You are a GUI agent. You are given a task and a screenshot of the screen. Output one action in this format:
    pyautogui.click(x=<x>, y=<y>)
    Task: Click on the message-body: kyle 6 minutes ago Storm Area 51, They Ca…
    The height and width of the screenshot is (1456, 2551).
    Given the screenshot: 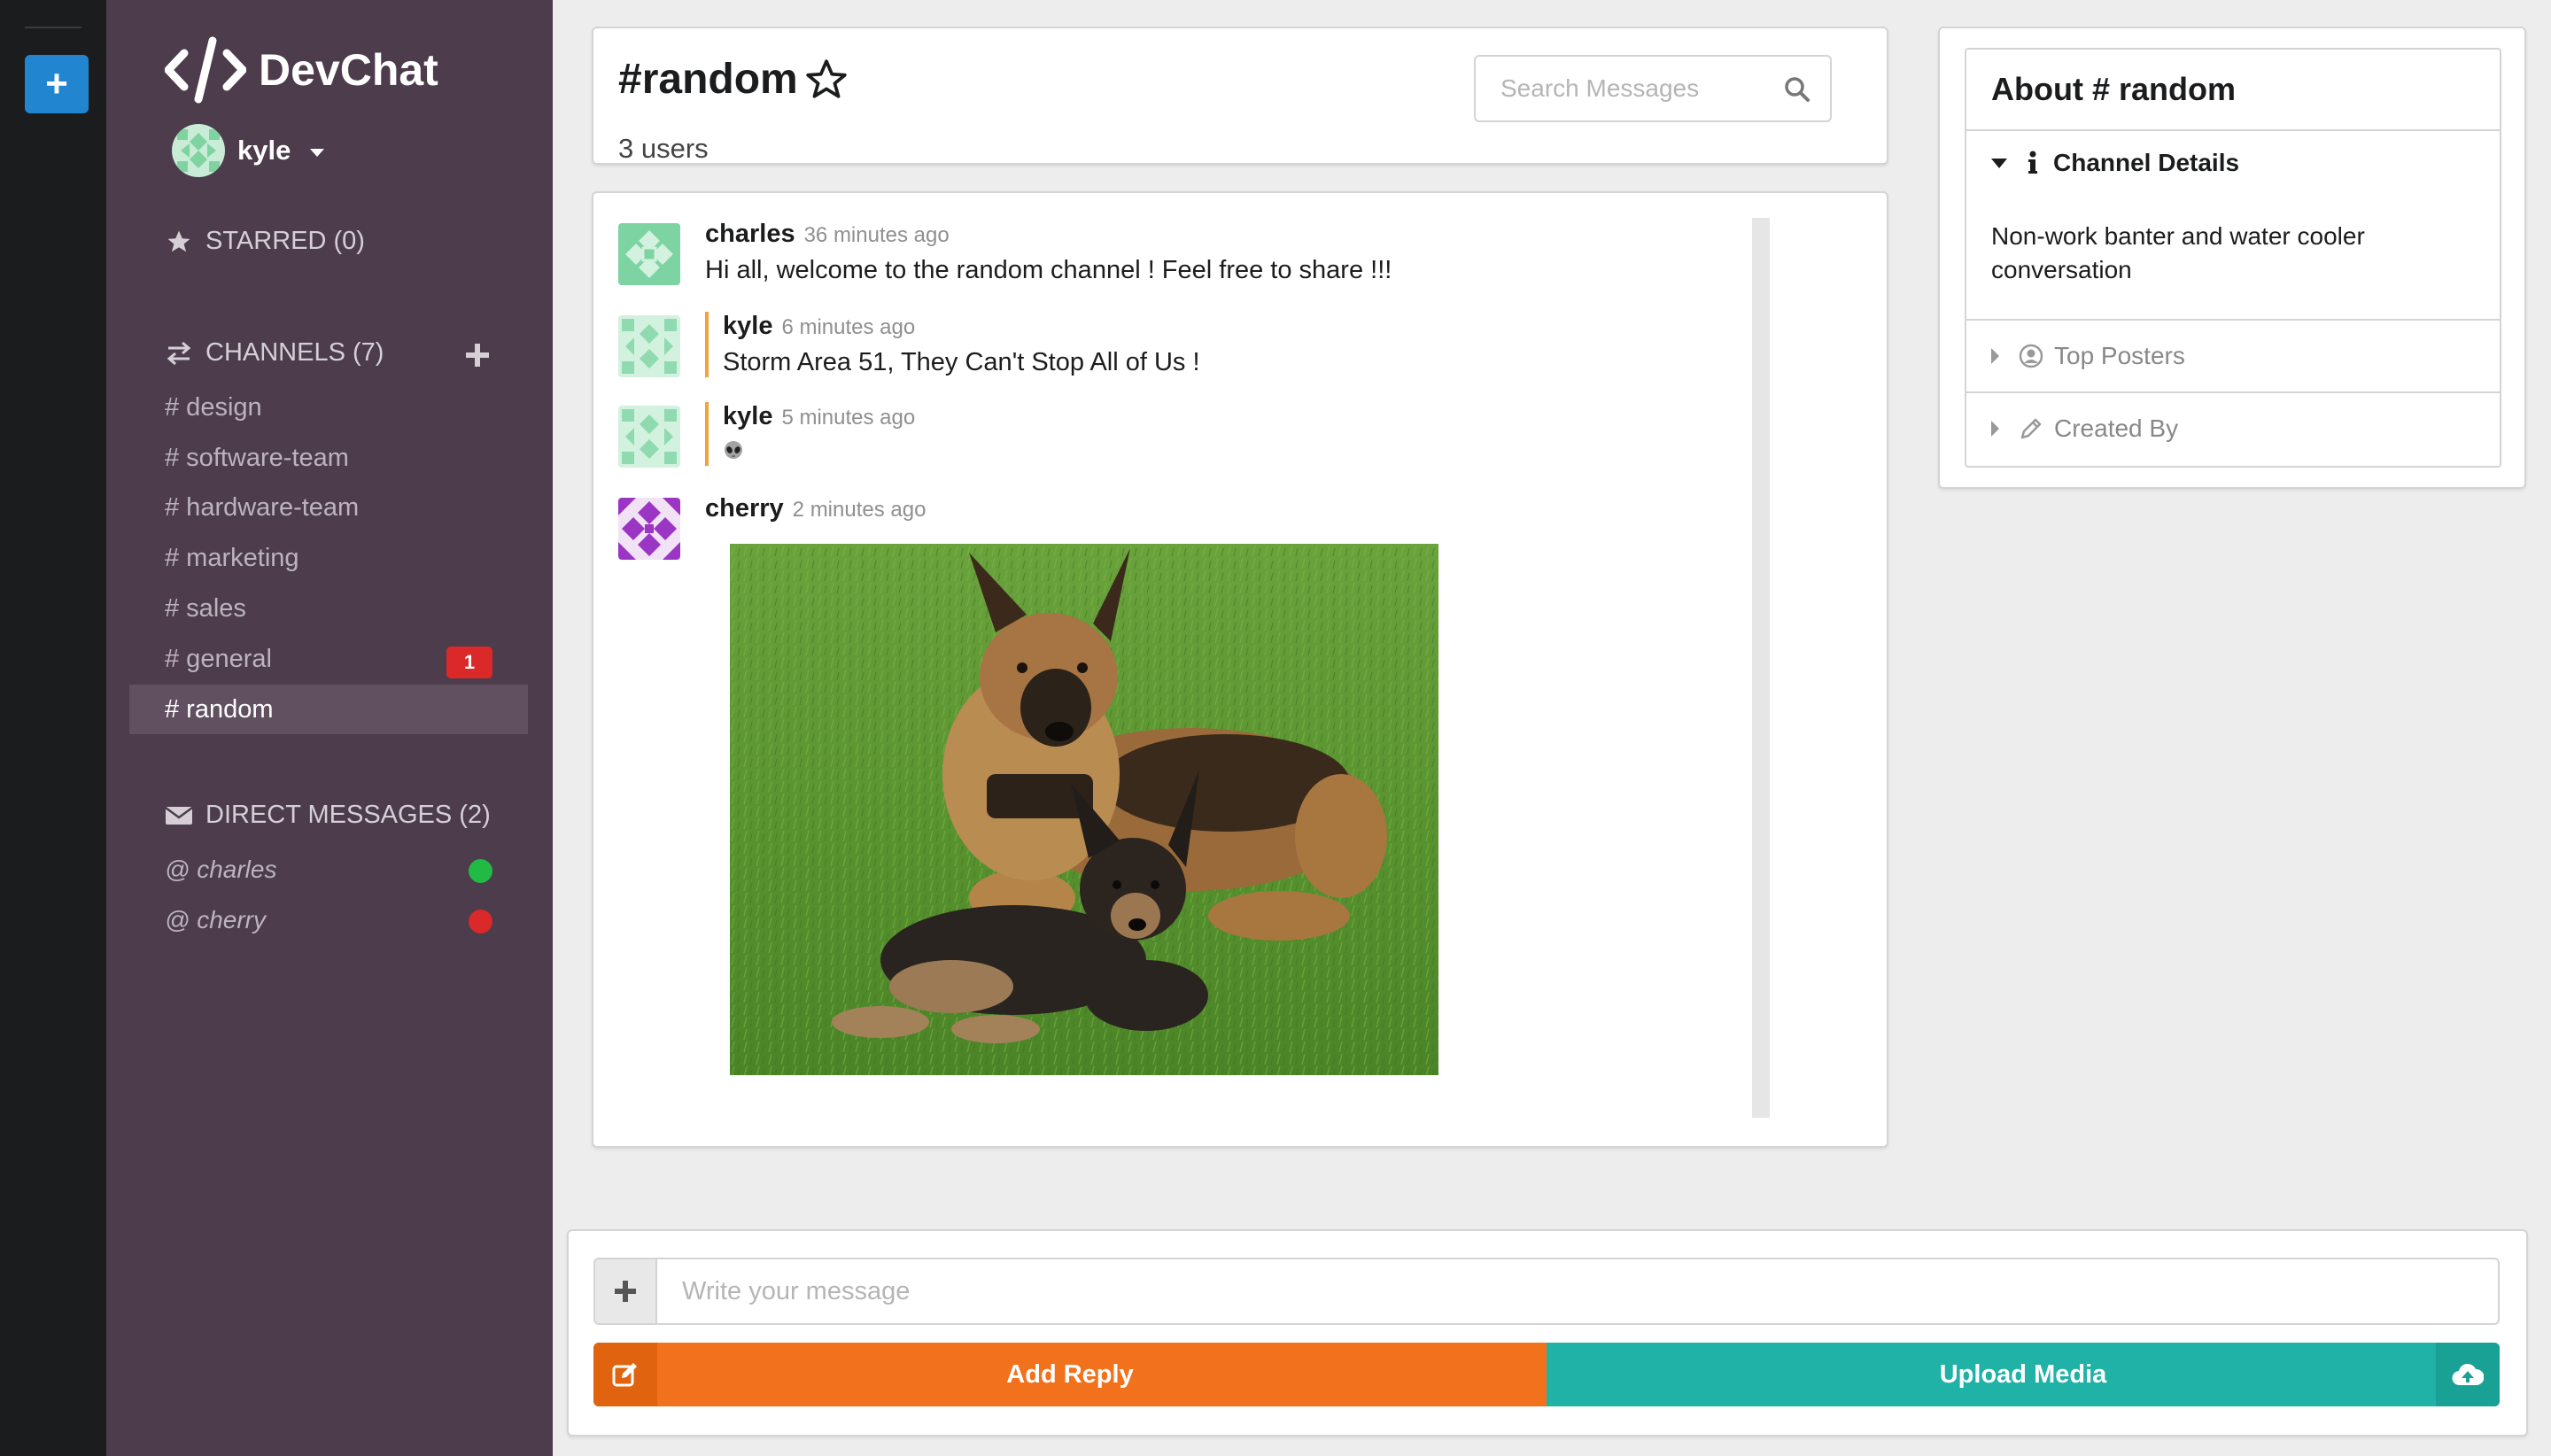 What is the action you would take?
    pyautogui.click(x=952, y=344)
    